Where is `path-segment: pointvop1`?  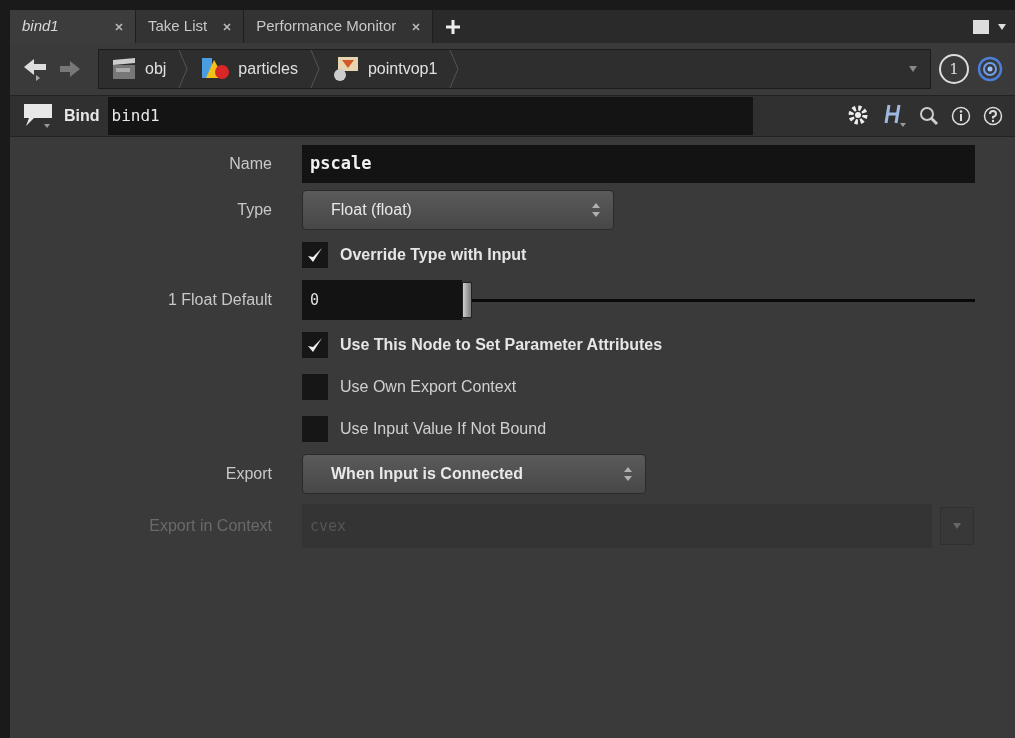
path-segment: pointvop1 is located at coordinates (384, 69).